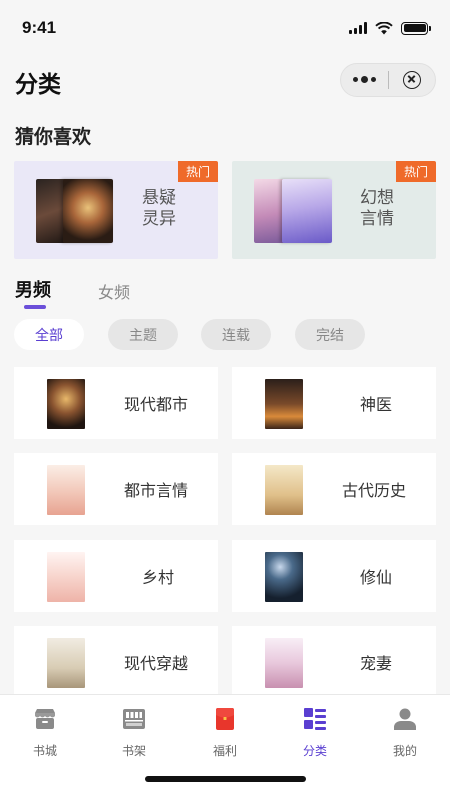 This screenshot has height=800, width=450. What do you see at coordinates (405, 719) in the screenshot?
I see `profile-icon` at bounding box center [405, 719].